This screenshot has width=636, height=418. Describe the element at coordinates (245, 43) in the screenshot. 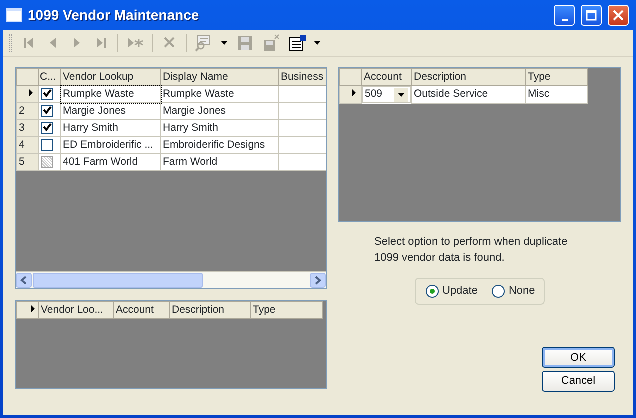

I see `save-icon` at that location.